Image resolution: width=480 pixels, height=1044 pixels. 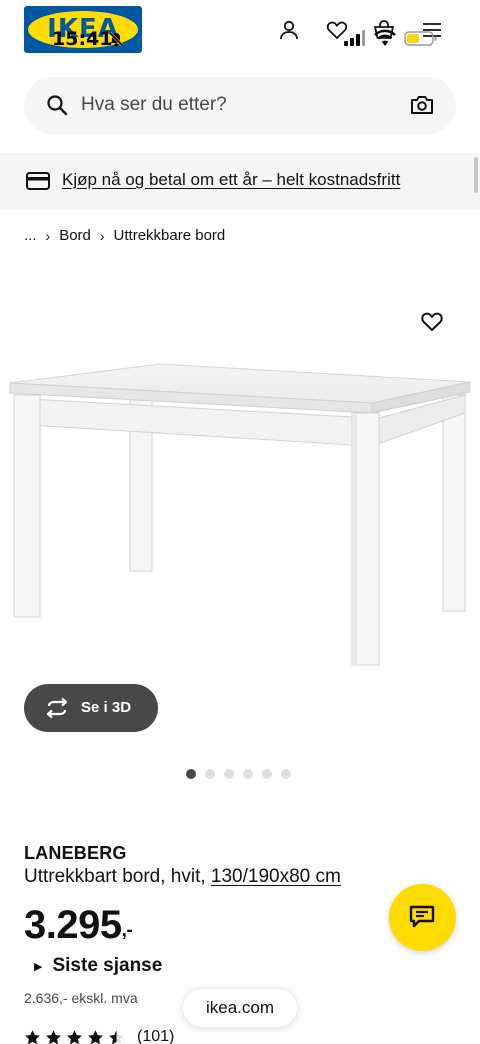 What do you see at coordinates (38, 966) in the screenshot?
I see `caret-right-icon: ▶` at bounding box center [38, 966].